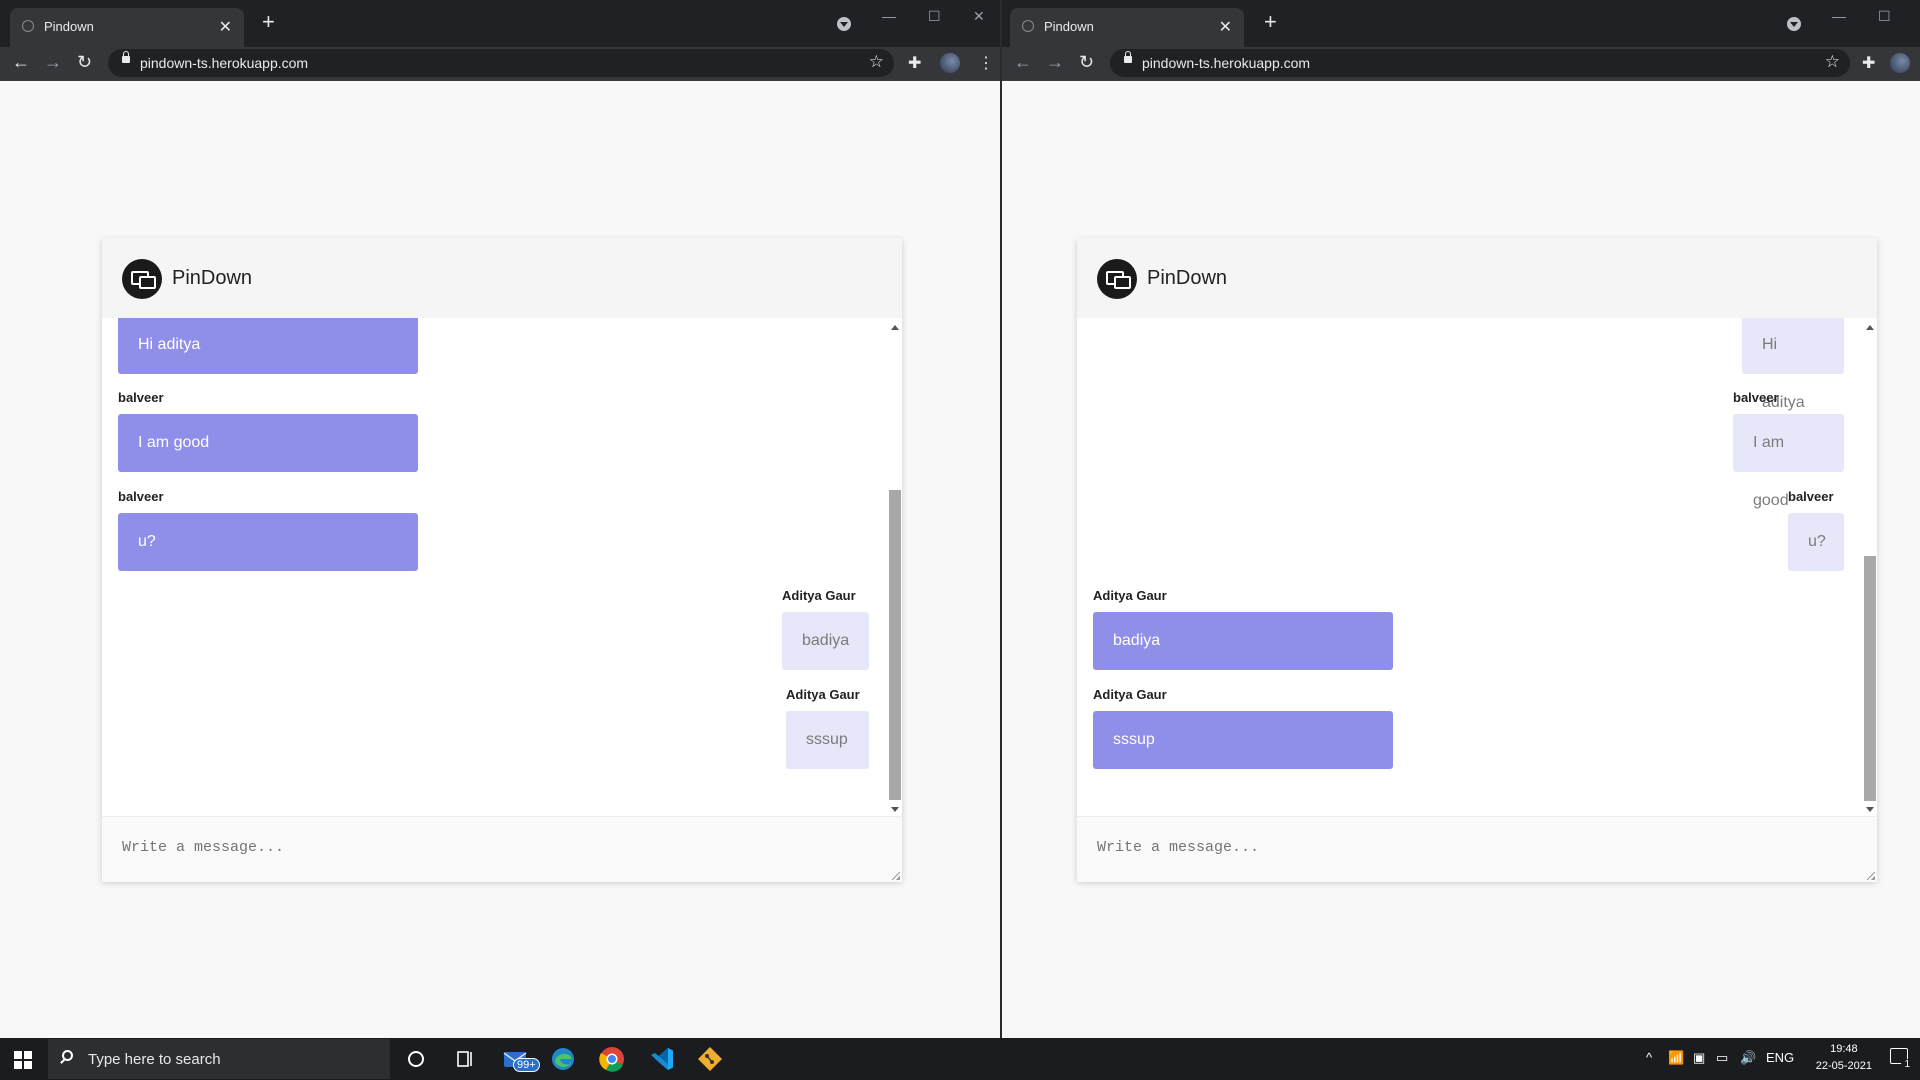 The width and height of the screenshot is (1920, 1080). What do you see at coordinates (825, 641) in the screenshot?
I see `message-bubble: badiya` at bounding box center [825, 641].